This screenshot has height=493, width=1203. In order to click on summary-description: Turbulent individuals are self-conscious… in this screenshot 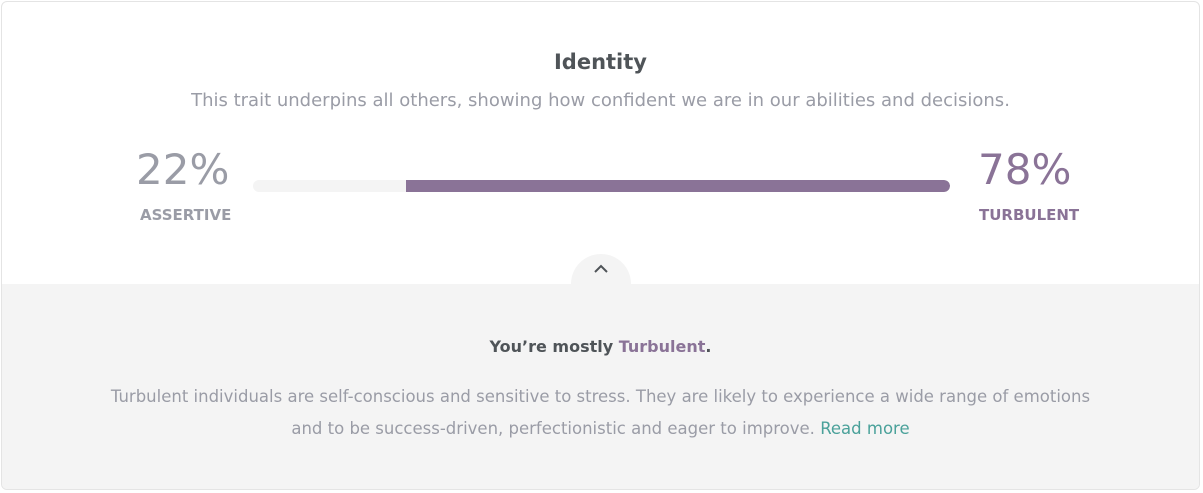, I will do `click(600, 413)`.